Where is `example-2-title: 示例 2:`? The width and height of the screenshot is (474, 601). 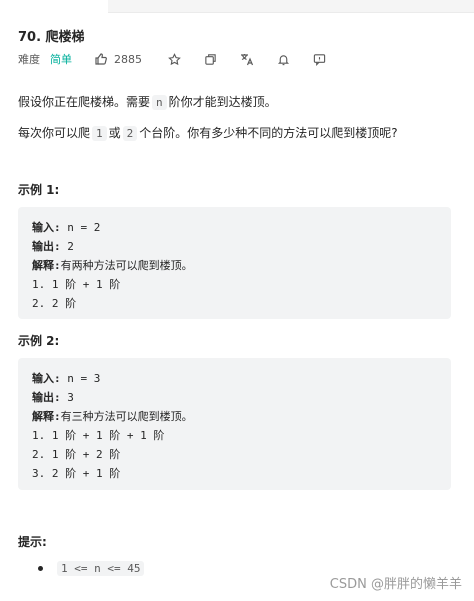
example-2-title: 示例 2: is located at coordinates (39, 341).